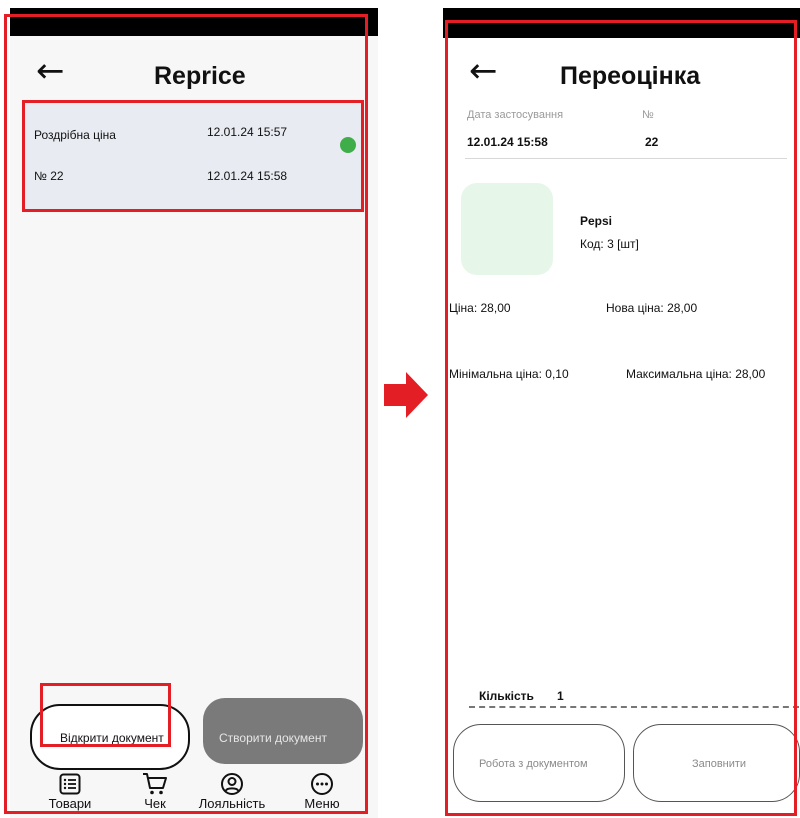 The height and width of the screenshot is (818, 800). What do you see at coordinates (696, 374) in the screenshot?
I see `max-price-label: Максимальна ціна: 28,00` at bounding box center [696, 374].